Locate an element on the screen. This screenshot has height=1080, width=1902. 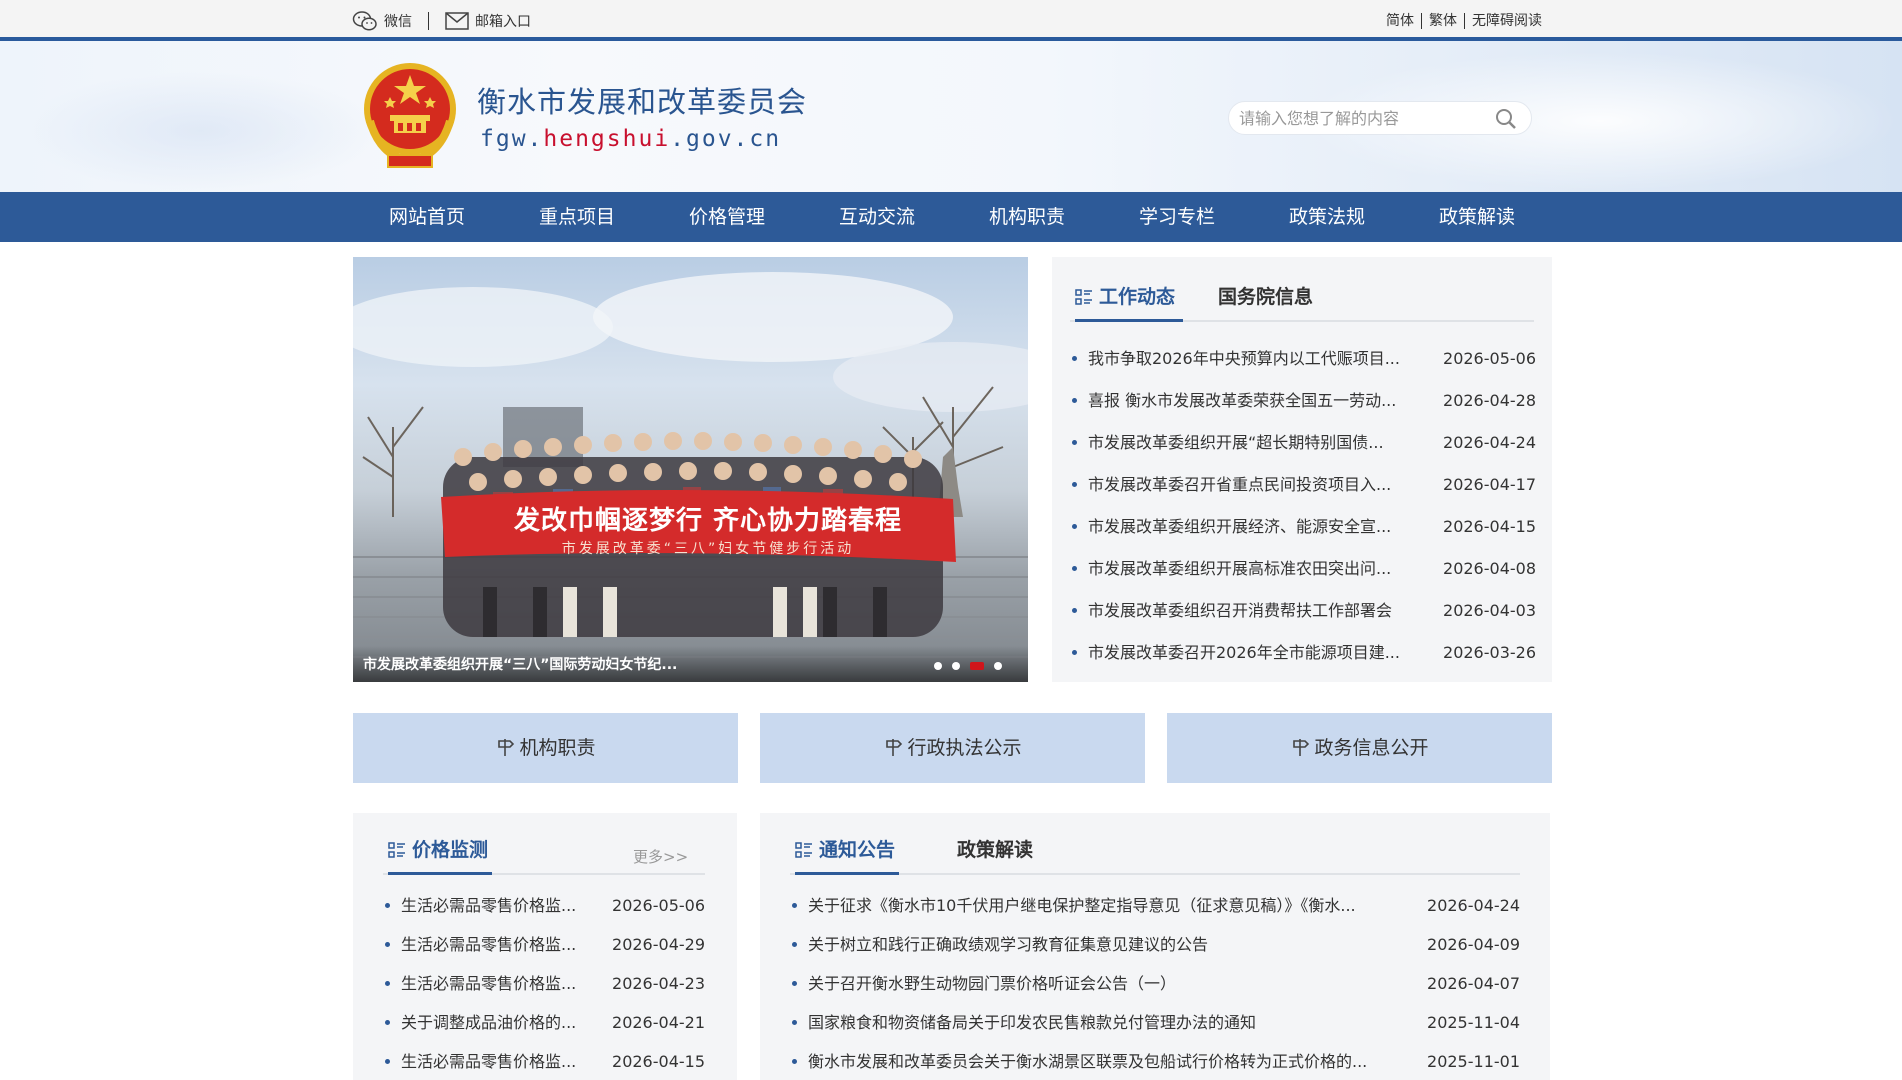
banner-text-line1: 发改巾帼逐梦行 齐心协力踏春程 is located at coordinates (708, 521).